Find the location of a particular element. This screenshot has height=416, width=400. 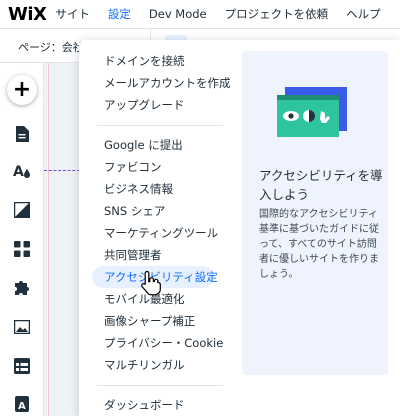

menu-item-create-mailbox: メールアカウントを作成 is located at coordinates (160, 83).